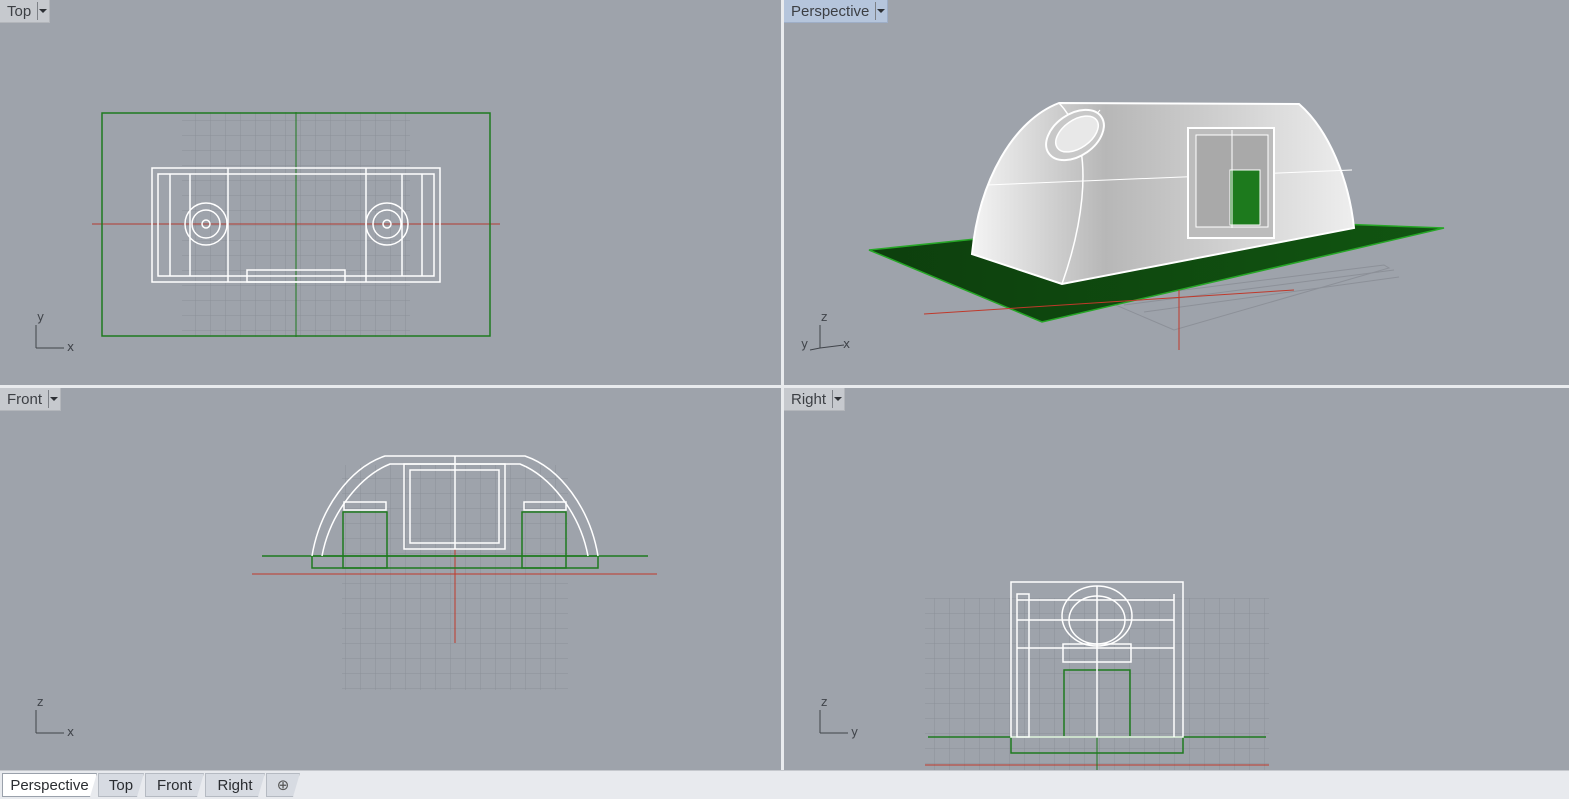 This screenshot has height=799, width=1569. I want to click on viewport-title-label: Perspective, so click(830, 11).